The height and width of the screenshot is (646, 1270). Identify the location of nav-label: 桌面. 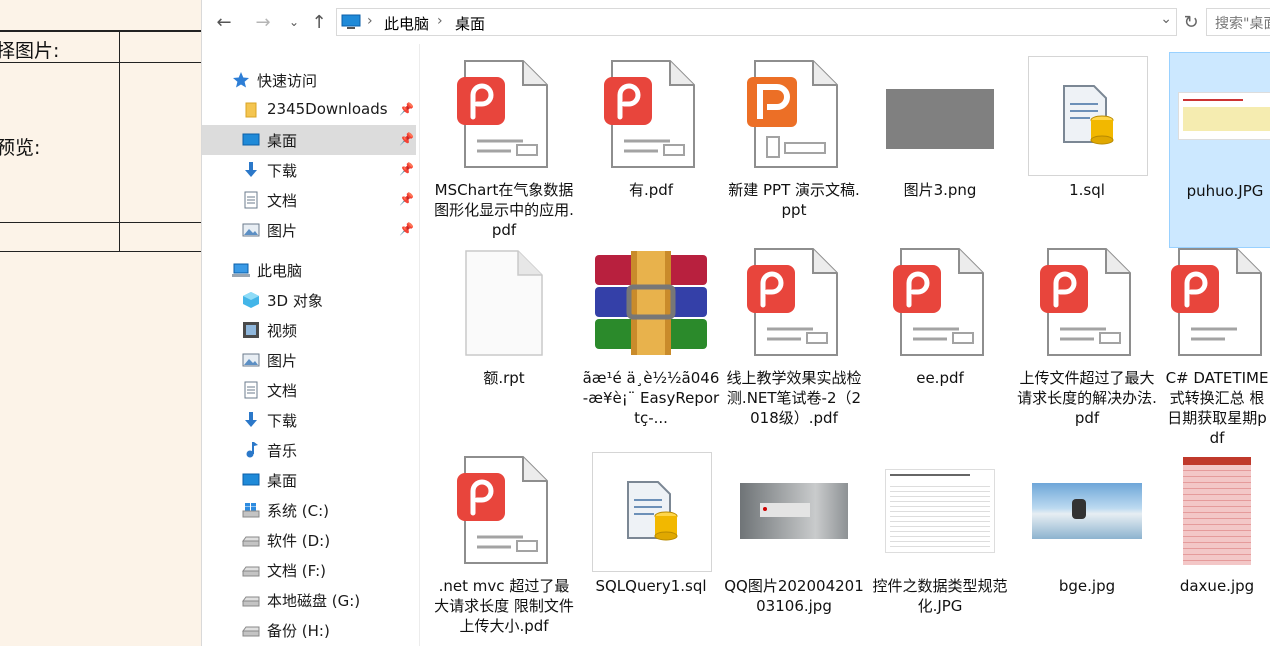
(282, 141).